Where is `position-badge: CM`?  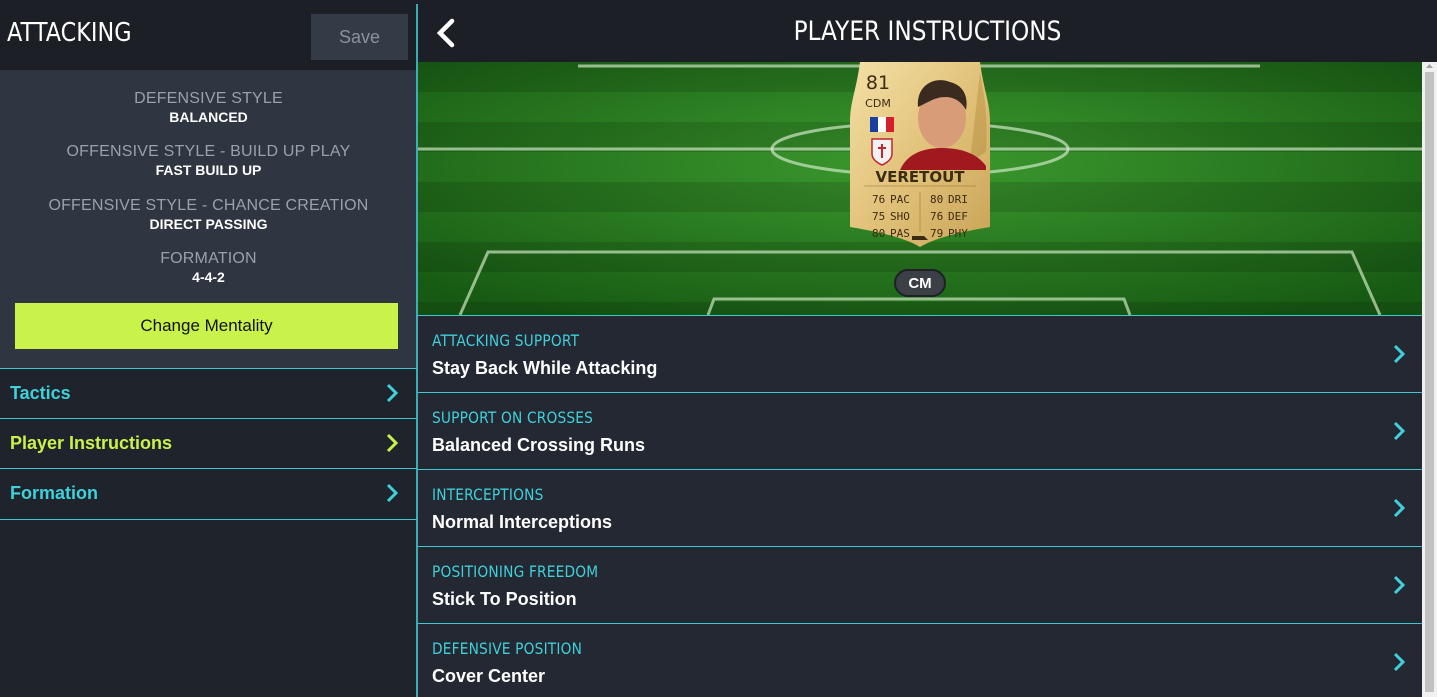
position-badge: CM is located at coordinates (920, 283).